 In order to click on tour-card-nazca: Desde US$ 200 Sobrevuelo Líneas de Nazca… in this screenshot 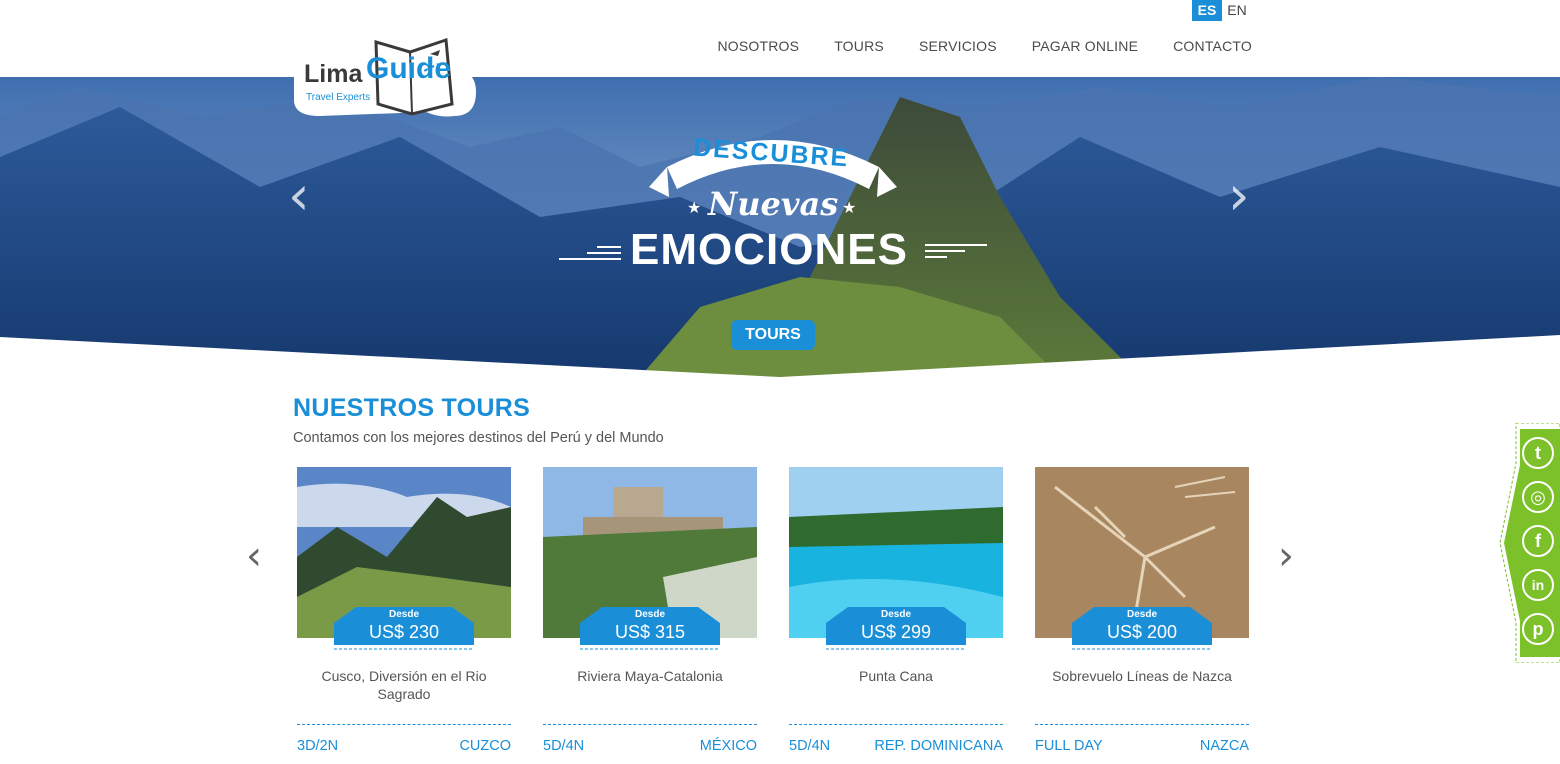, I will do `click(1142, 615)`.